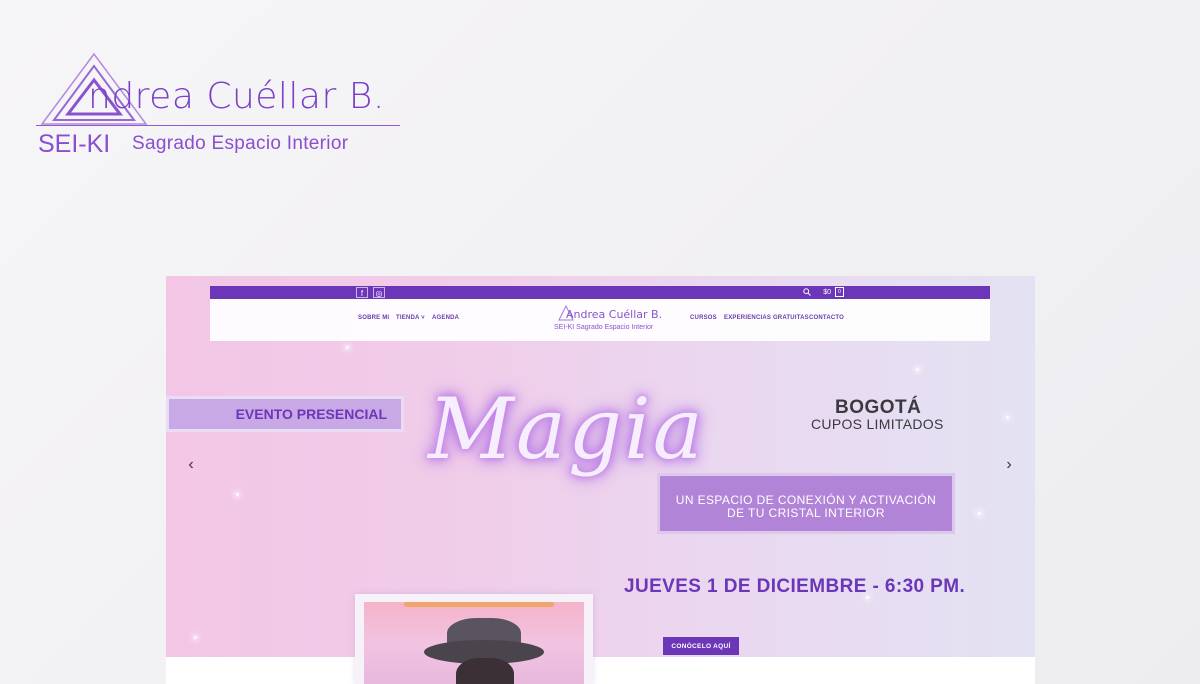 This screenshot has height=684, width=1200. What do you see at coordinates (373, 318) in the screenshot?
I see `nav-sobre-mi: SOBRE MI` at bounding box center [373, 318].